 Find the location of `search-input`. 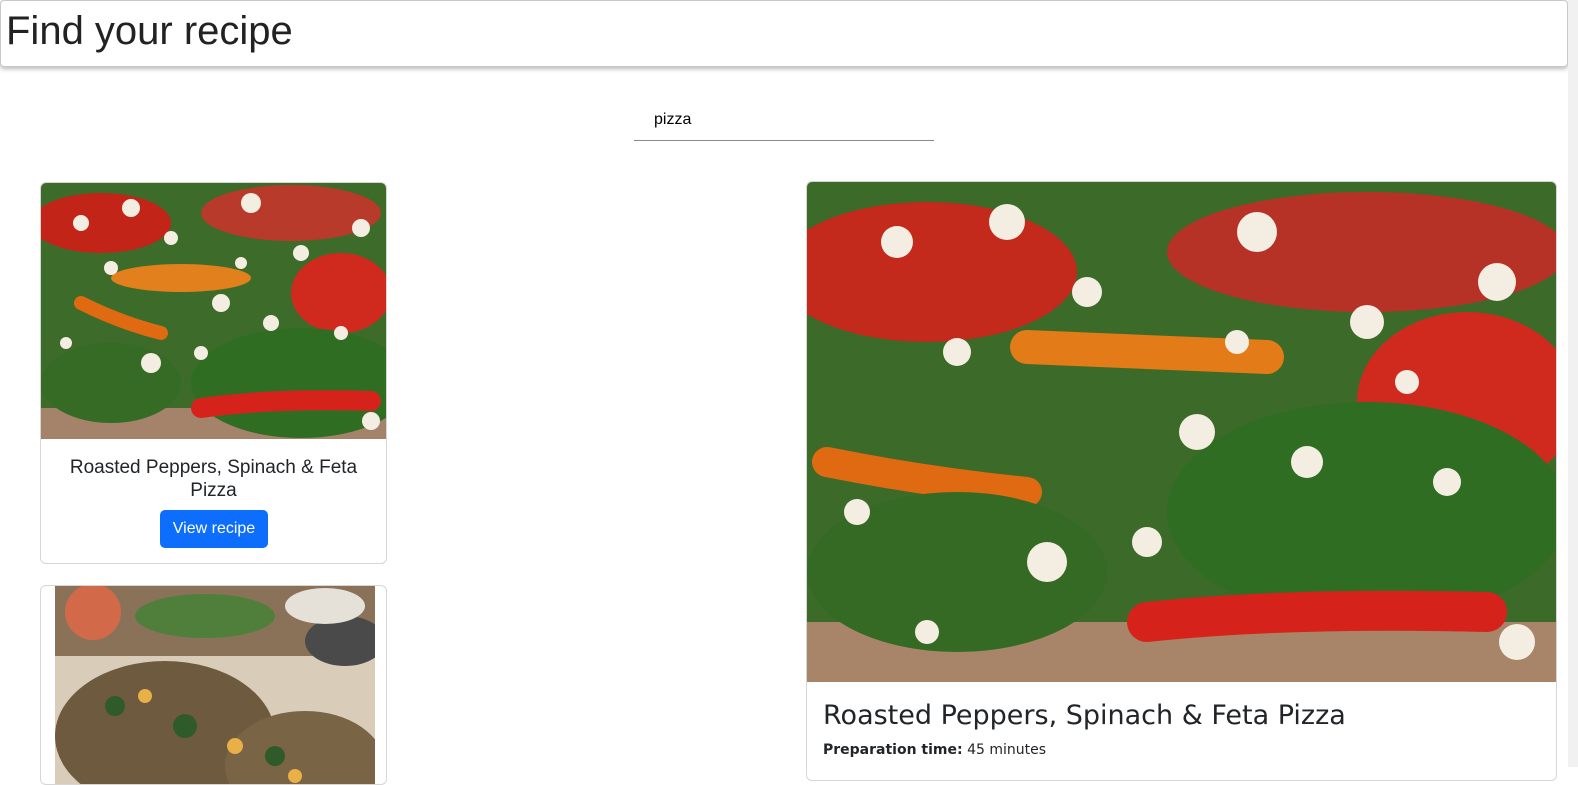

search-input is located at coordinates (784, 120).